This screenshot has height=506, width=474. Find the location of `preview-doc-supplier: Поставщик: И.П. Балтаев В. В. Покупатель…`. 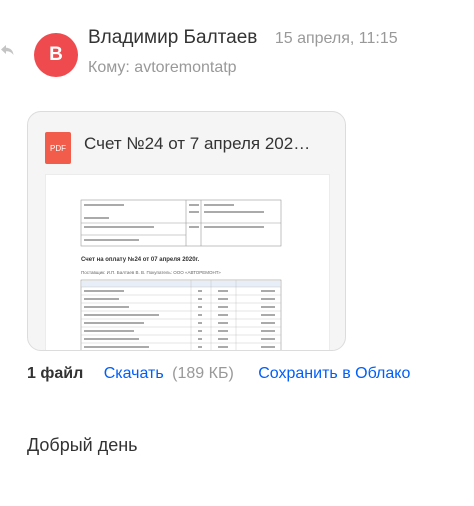

preview-doc-supplier: Поставщик: И.П. Балтаев В. В. Покупатель… is located at coordinates (151, 272).